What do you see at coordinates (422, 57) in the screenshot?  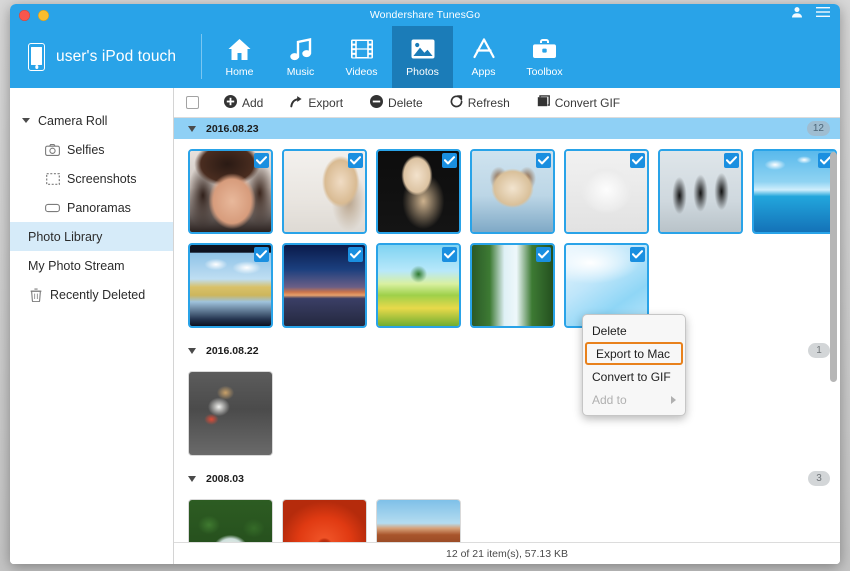 I see `nav-tab-photos: Photos` at bounding box center [422, 57].